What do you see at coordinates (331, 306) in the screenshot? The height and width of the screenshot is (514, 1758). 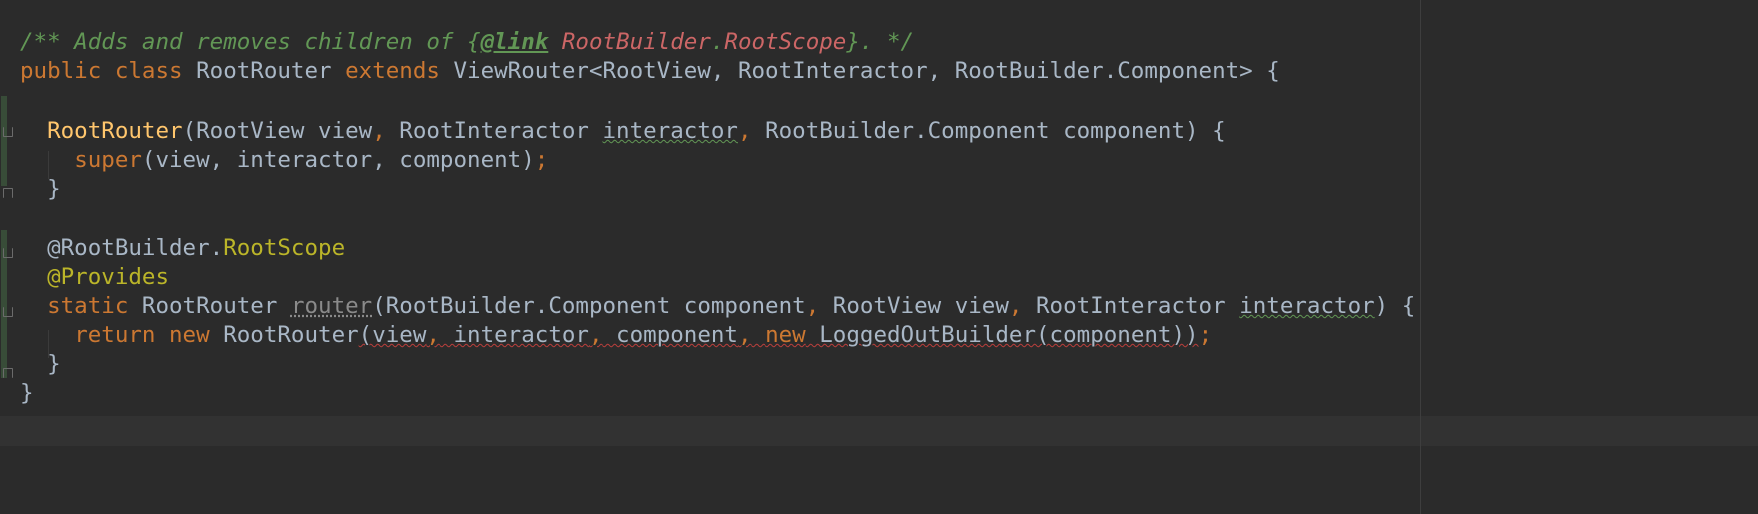 I see `method-name-router: router` at bounding box center [331, 306].